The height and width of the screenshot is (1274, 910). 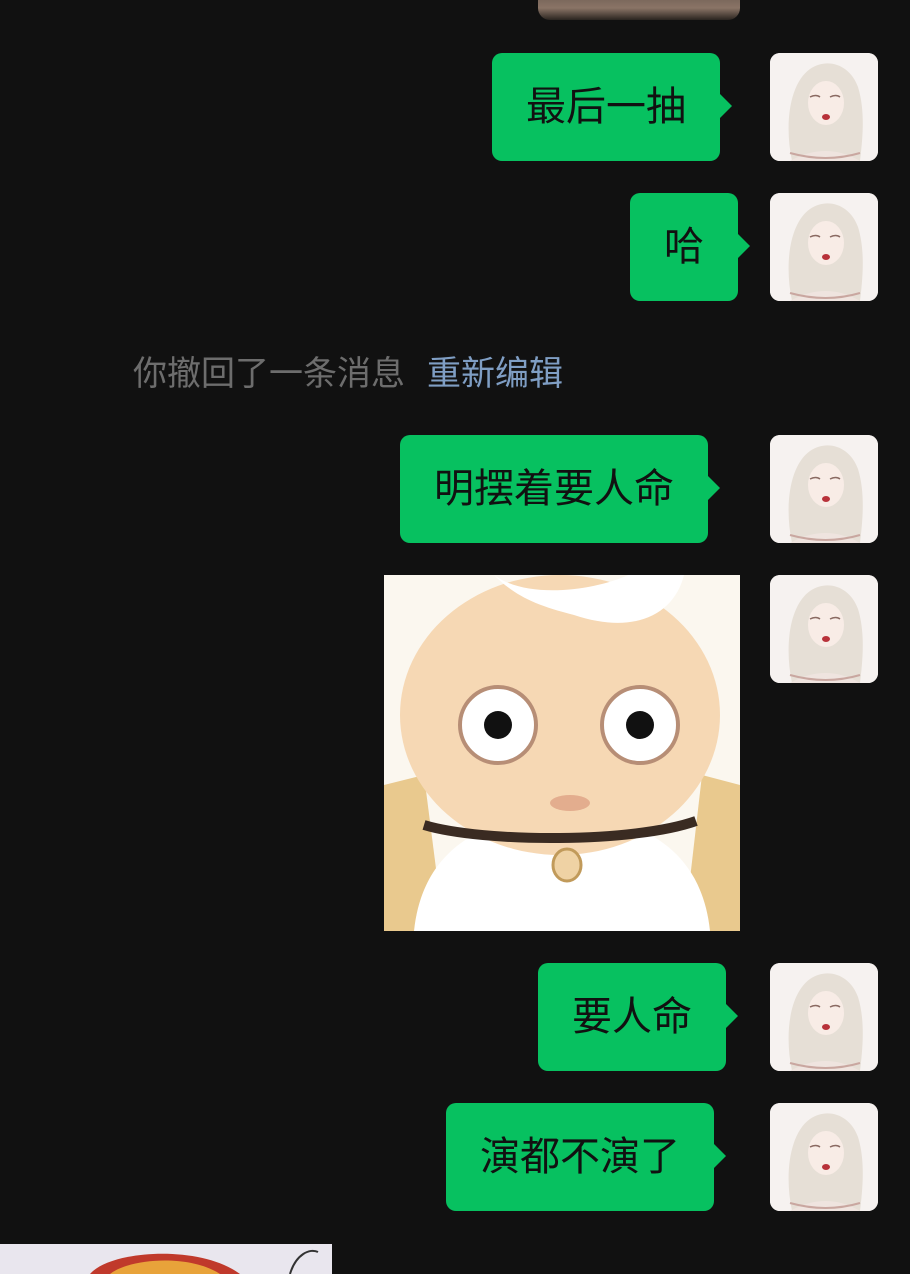 What do you see at coordinates (554, 489) in the screenshot?
I see `message-text: 明摆着要人命` at bounding box center [554, 489].